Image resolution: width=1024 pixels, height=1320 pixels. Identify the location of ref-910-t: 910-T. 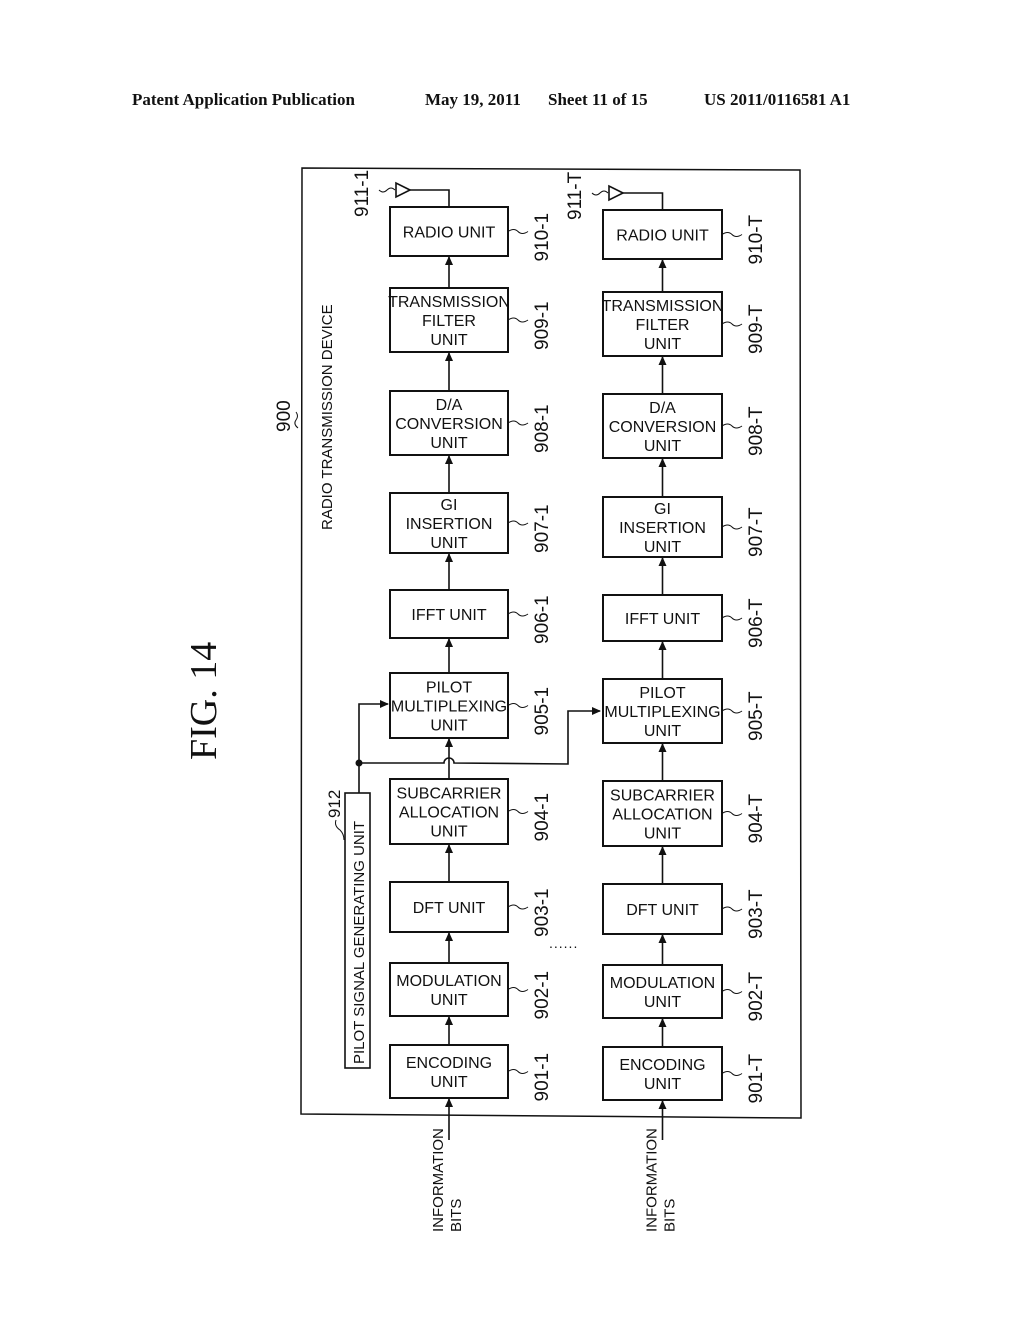
(756, 239).